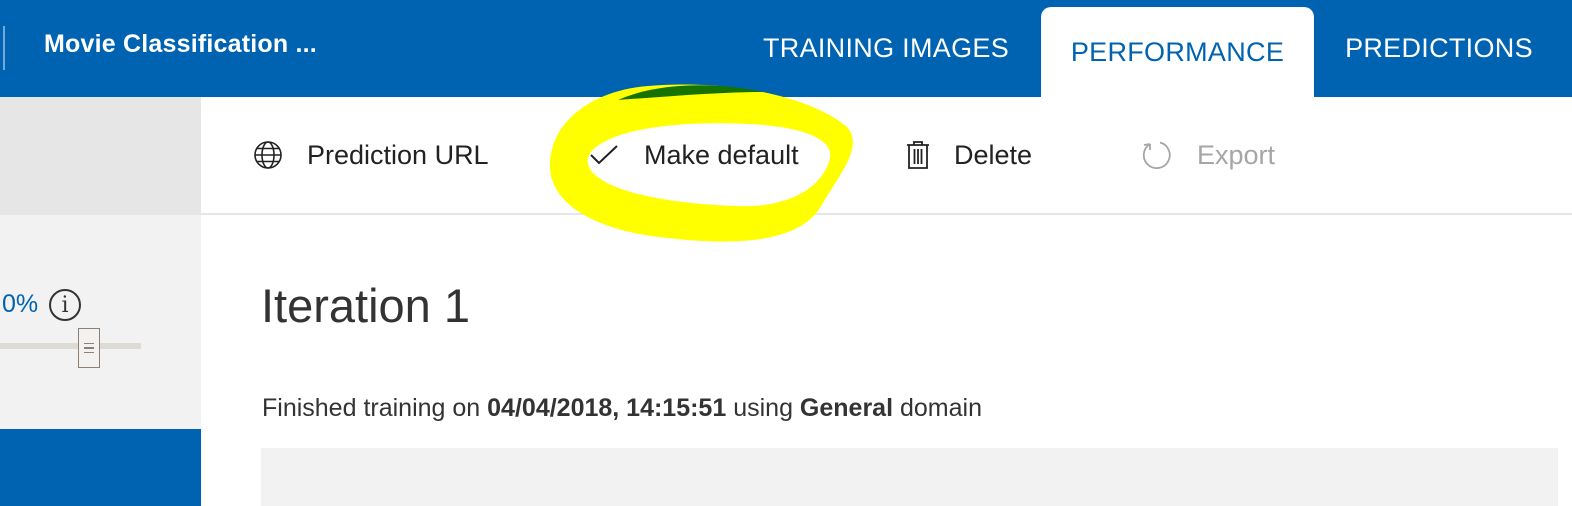 The image size is (1572, 506). I want to click on delete-button: Delete, so click(969, 155).